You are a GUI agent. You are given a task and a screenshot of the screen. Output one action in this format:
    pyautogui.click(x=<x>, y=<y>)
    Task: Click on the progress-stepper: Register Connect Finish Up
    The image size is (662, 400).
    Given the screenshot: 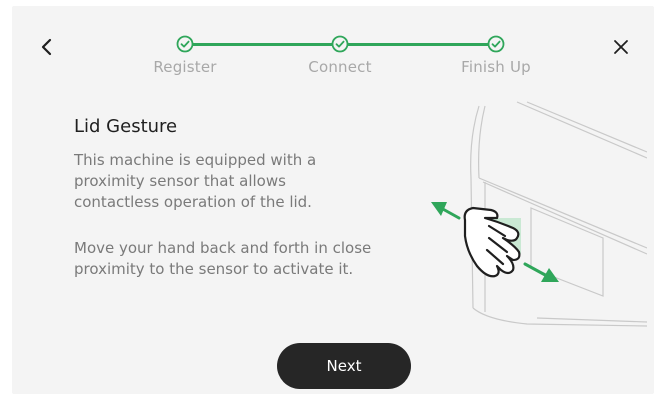 What is the action you would take?
    pyautogui.click(x=333, y=53)
    